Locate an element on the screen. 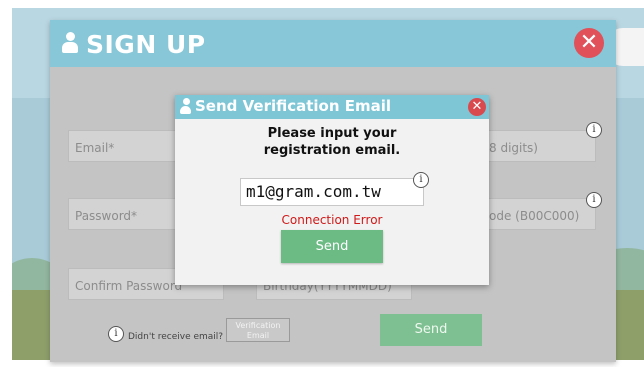 The height and width of the screenshot is (367, 644). modal-title: Send Verification Email is located at coordinates (293, 106).